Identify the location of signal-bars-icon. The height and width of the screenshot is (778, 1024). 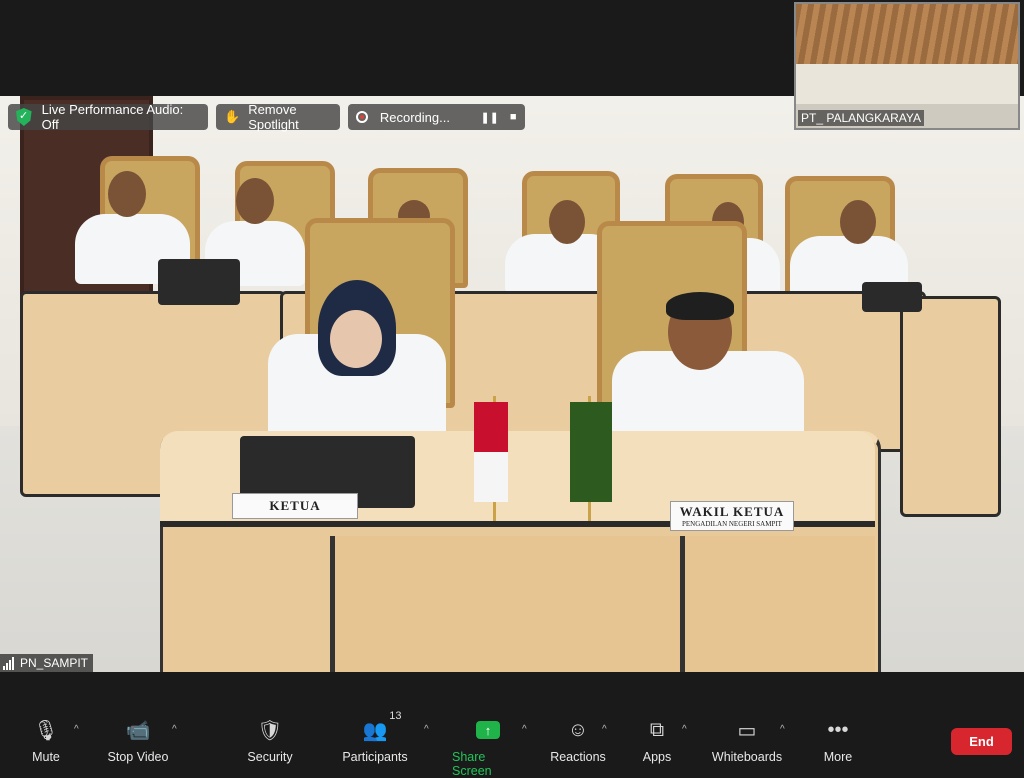
(9, 663).